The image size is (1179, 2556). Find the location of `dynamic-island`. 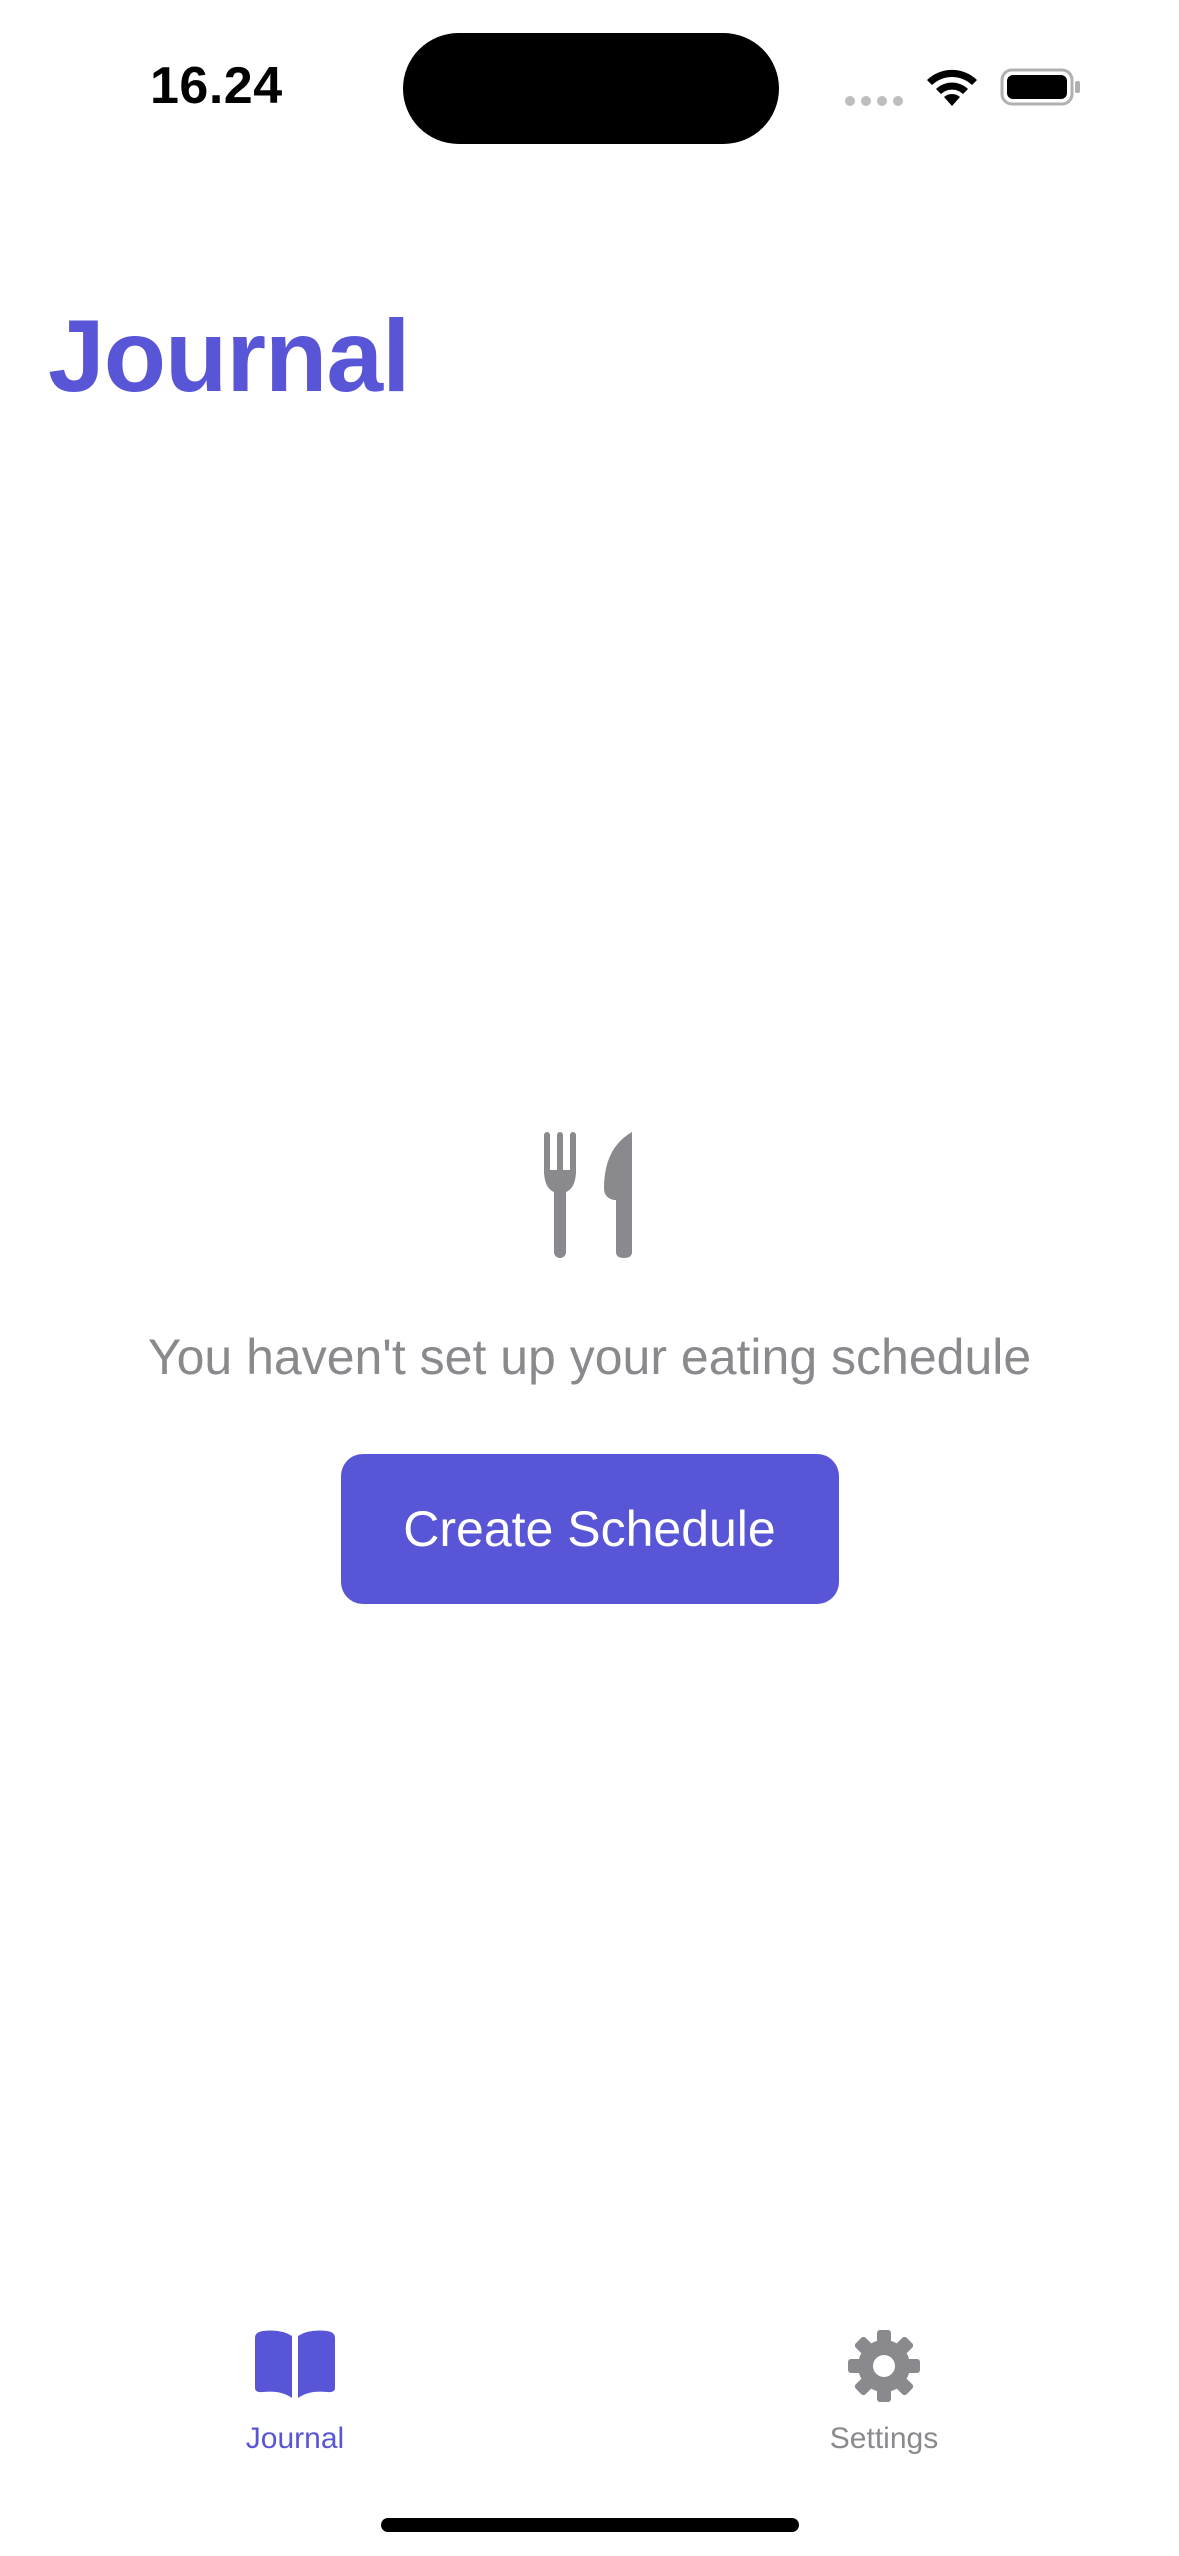

dynamic-island is located at coordinates (591, 88).